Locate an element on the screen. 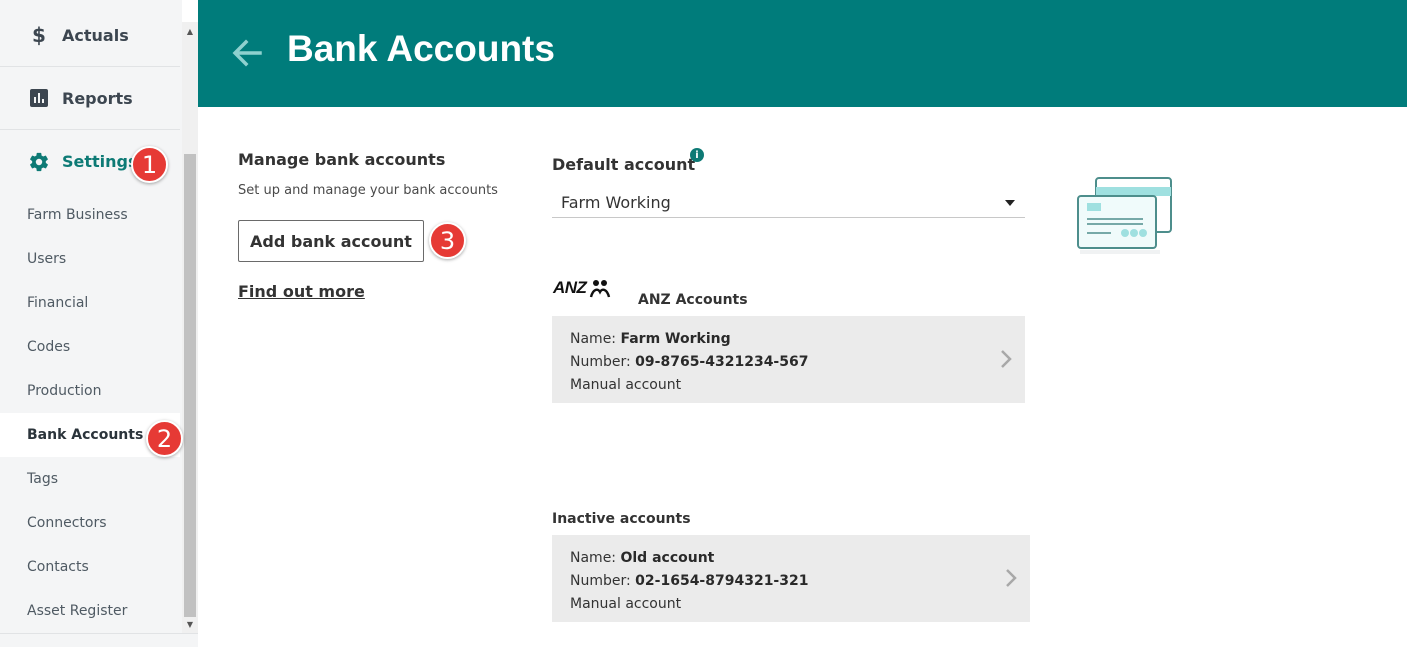  inactive-accounts-heading: Inactive accounts is located at coordinates (621, 519).